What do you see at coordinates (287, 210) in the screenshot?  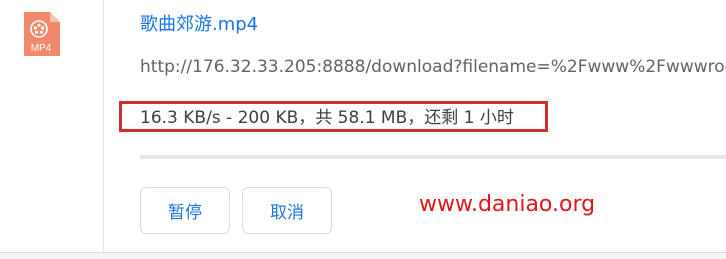 I see `cancel-button: 取消` at bounding box center [287, 210].